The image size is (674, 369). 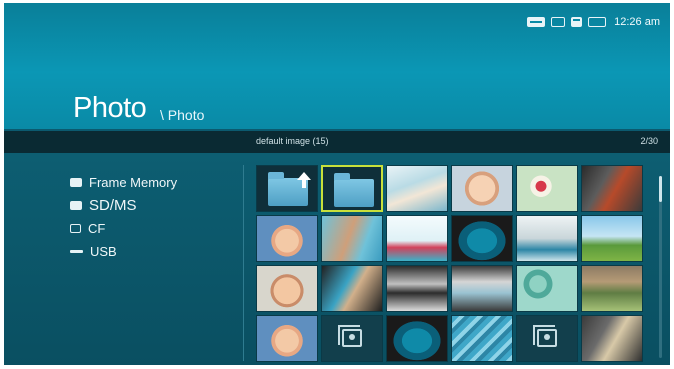 What do you see at coordinates (182, 115) in the screenshot?
I see `breadcrumb: \ Photo` at bounding box center [182, 115].